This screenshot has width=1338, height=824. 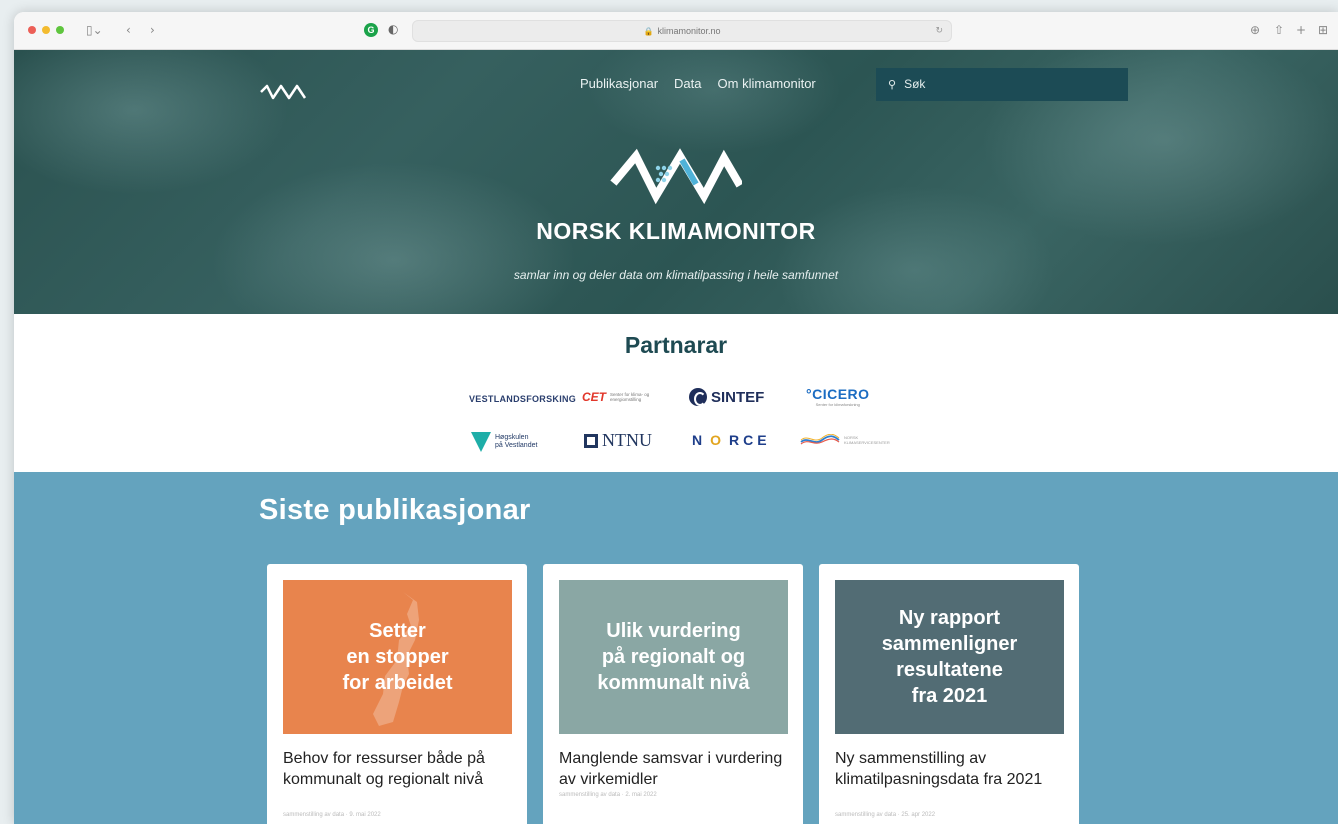 I want to click on partner-name: NORSK KLIMASERVICESENTER, so click(x=867, y=440).